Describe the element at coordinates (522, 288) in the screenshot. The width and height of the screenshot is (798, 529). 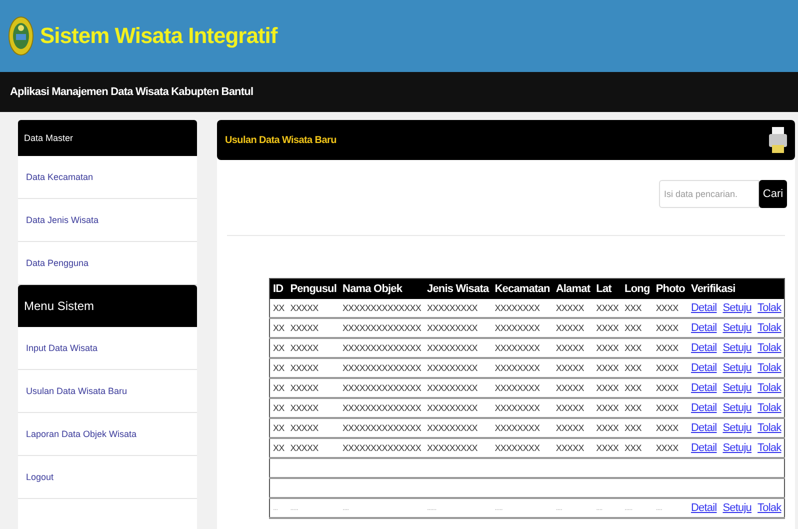
I see `column-header: Kecamatan` at that location.